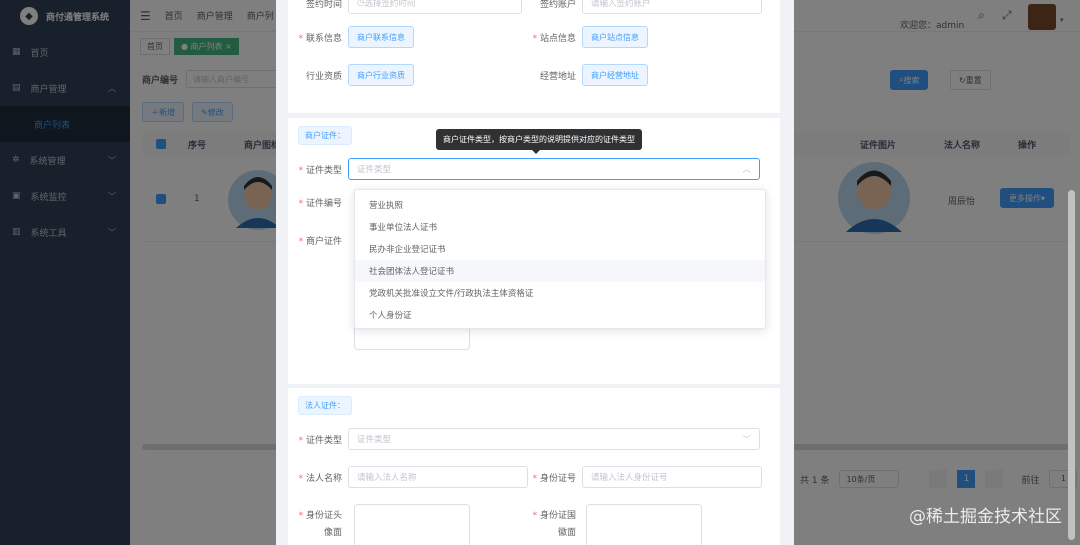 This screenshot has width=1080, height=545. Describe the element at coordinates (560, 271) in the screenshot. I see `option-social-organization: 社会团体法人登记证书` at that location.